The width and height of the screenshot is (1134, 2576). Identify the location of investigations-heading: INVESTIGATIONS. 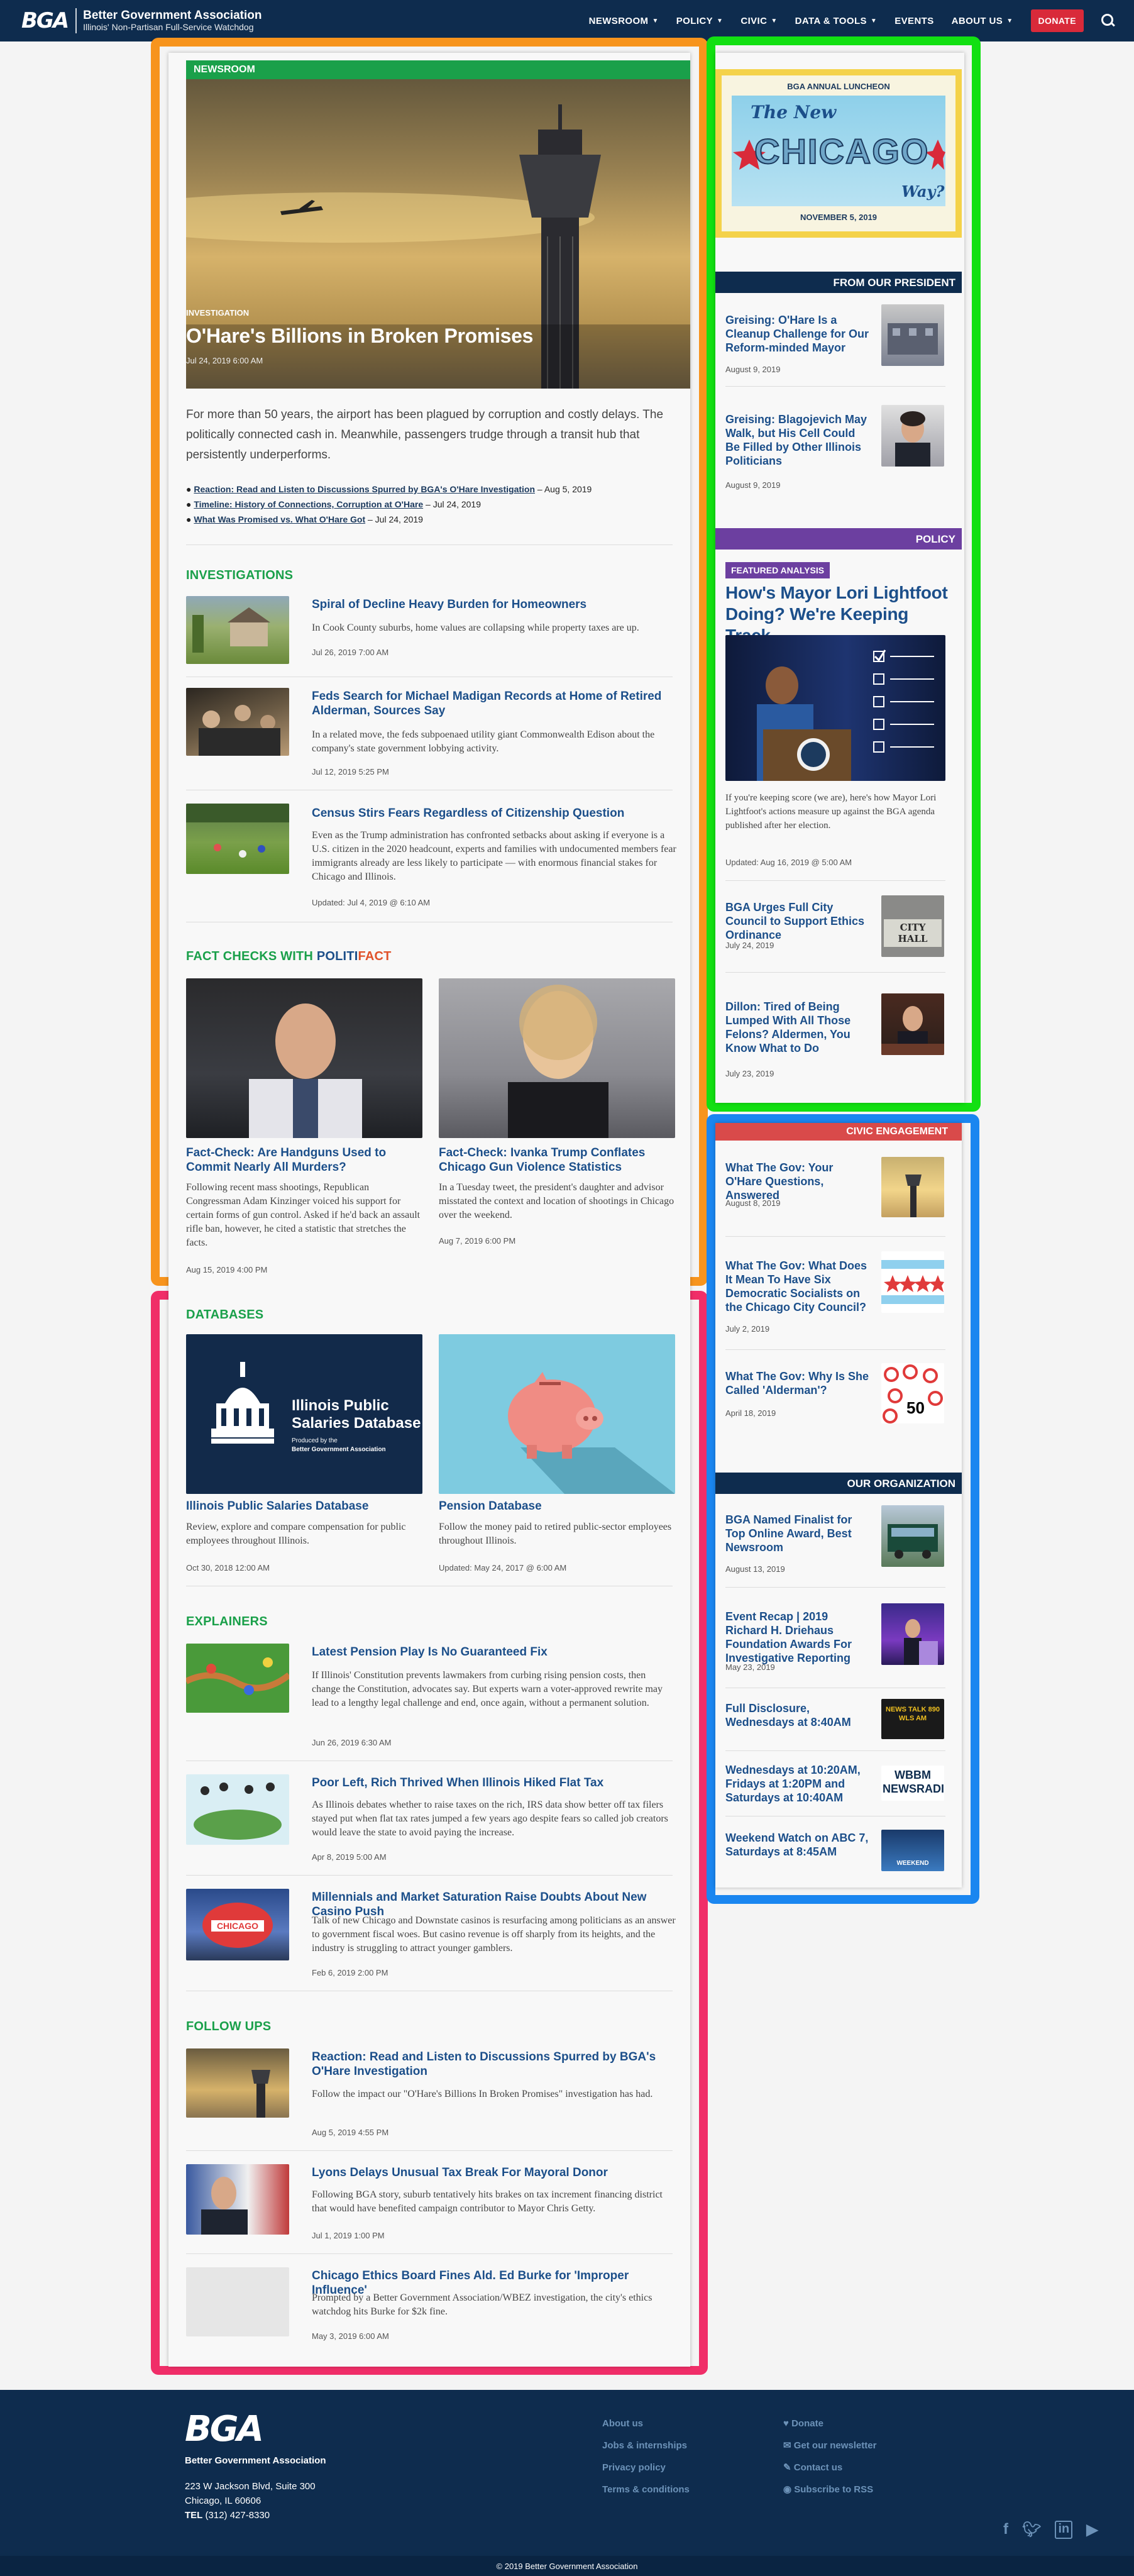
(239, 575).